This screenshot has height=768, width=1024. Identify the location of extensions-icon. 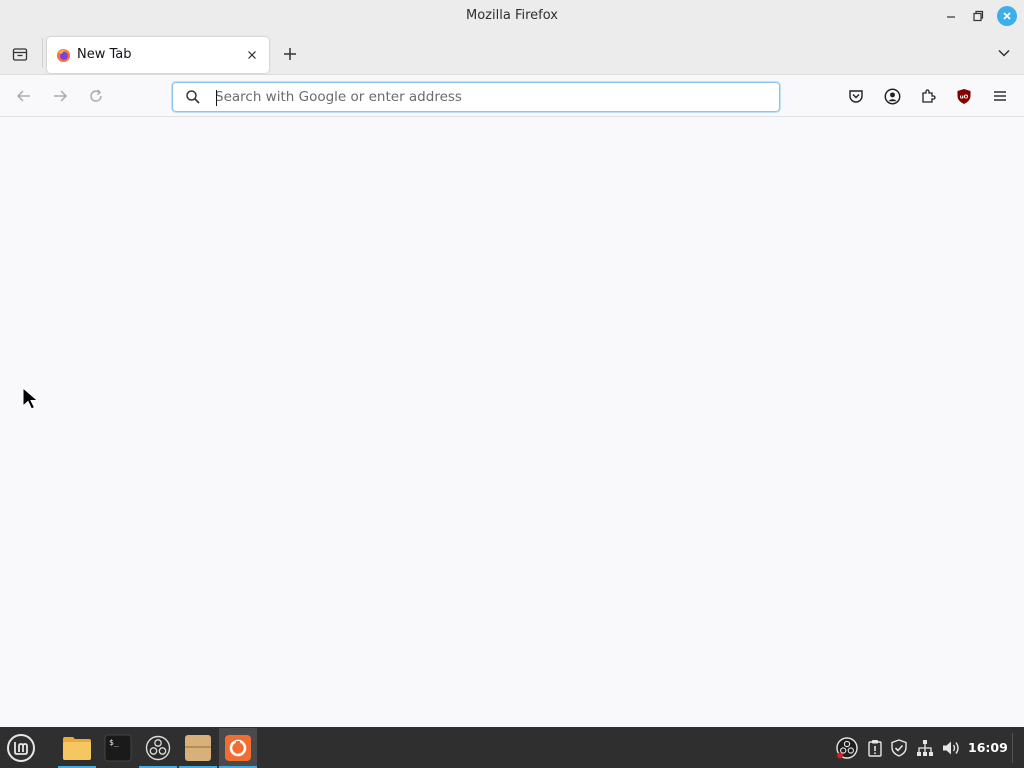
(929, 96).